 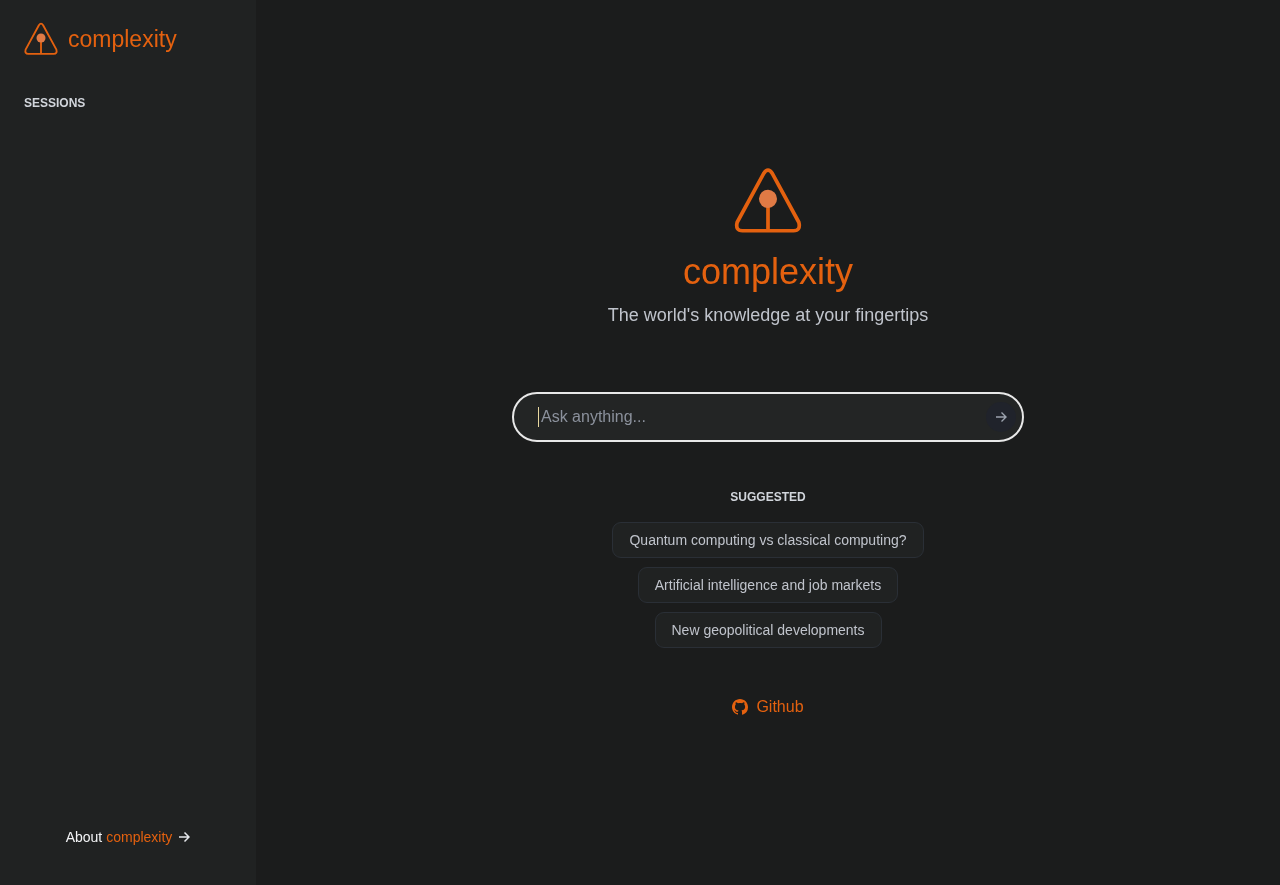 What do you see at coordinates (768, 630) in the screenshot?
I see `suggestion-chip: New geopolitical developments` at bounding box center [768, 630].